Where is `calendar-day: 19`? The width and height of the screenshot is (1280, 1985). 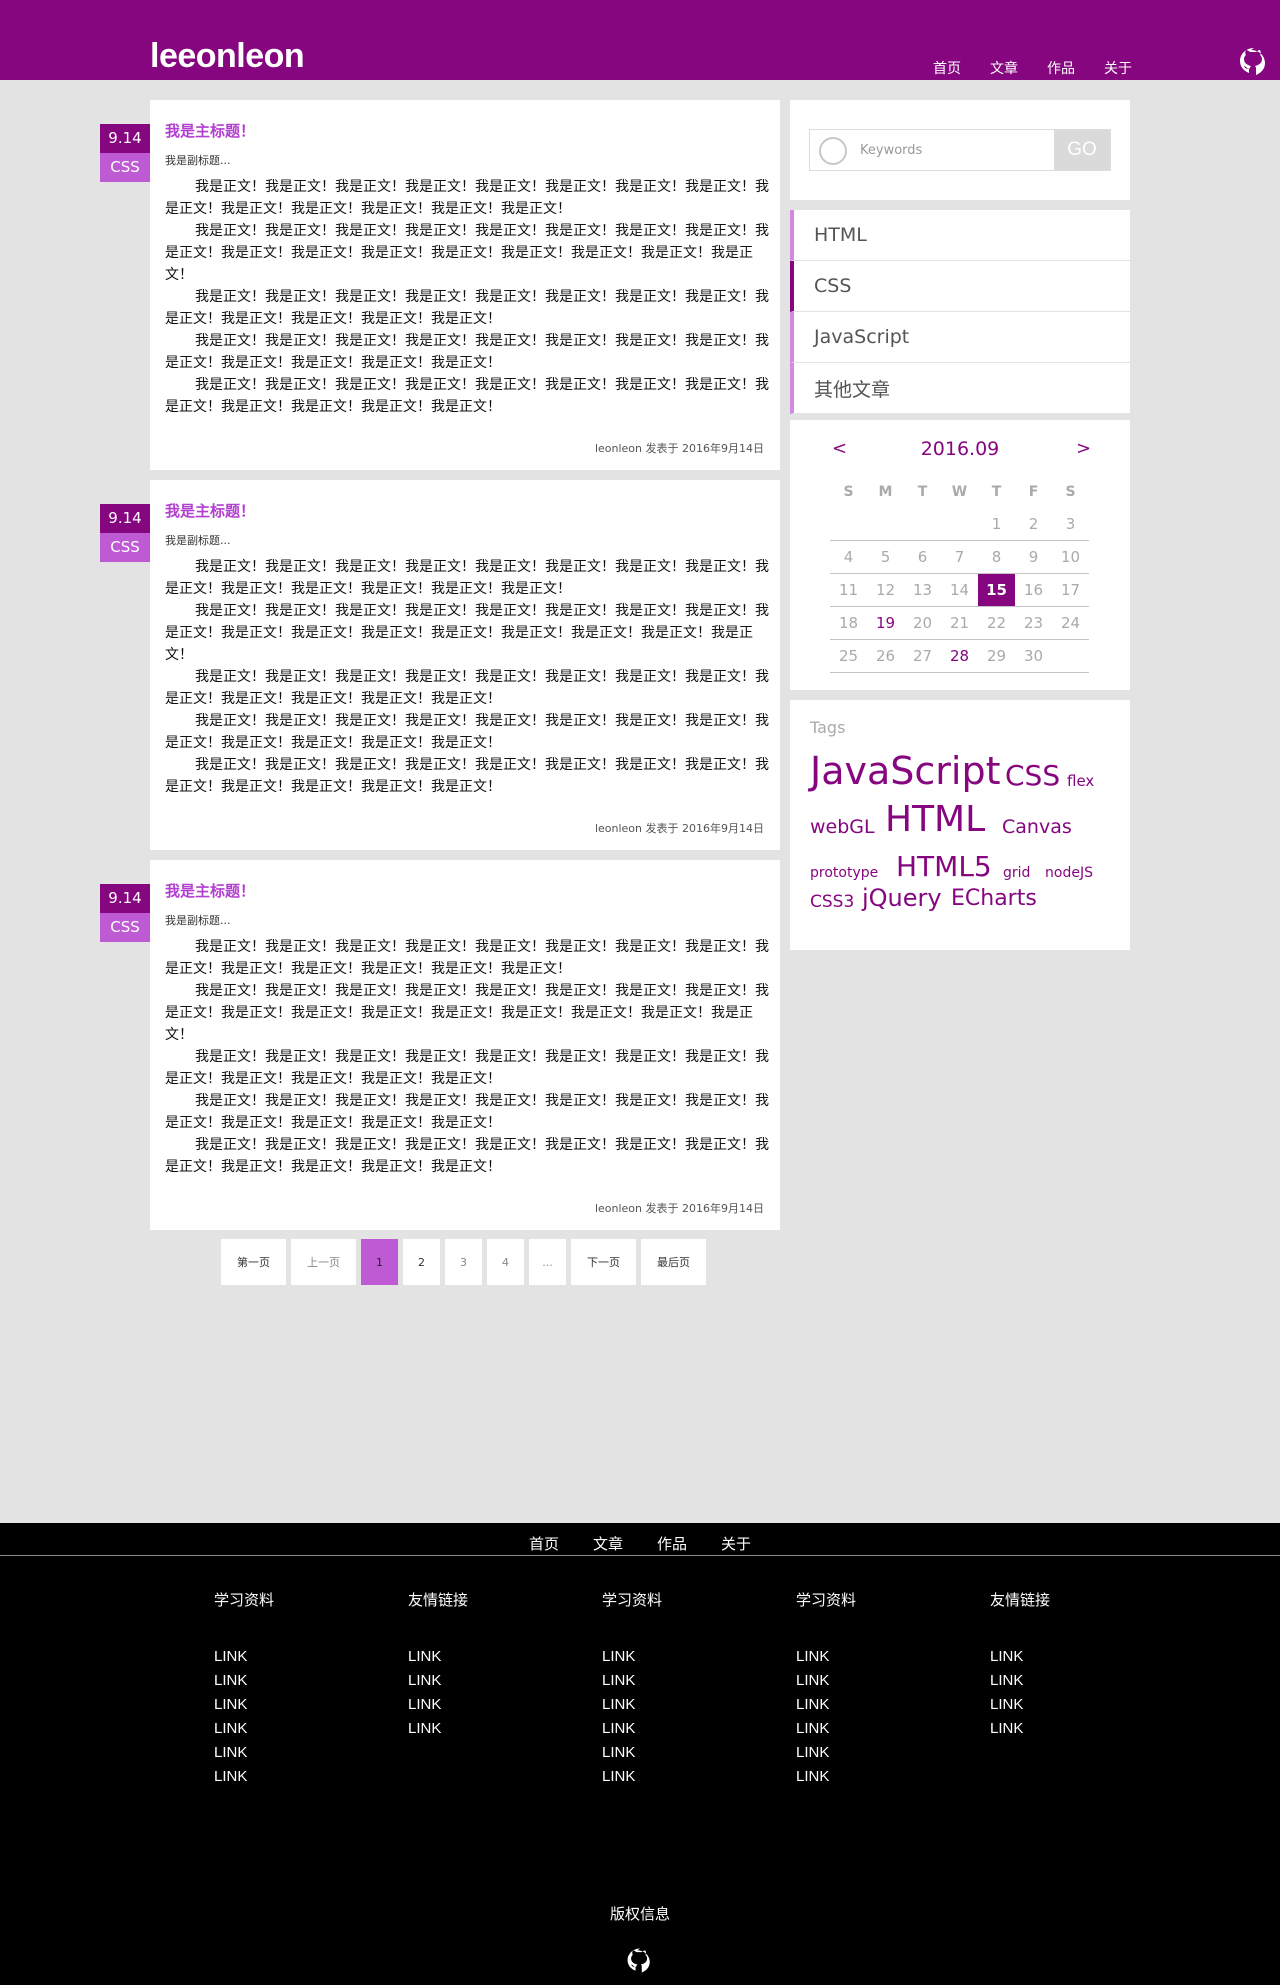
calendar-day: 19 is located at coordinates (885, 623).